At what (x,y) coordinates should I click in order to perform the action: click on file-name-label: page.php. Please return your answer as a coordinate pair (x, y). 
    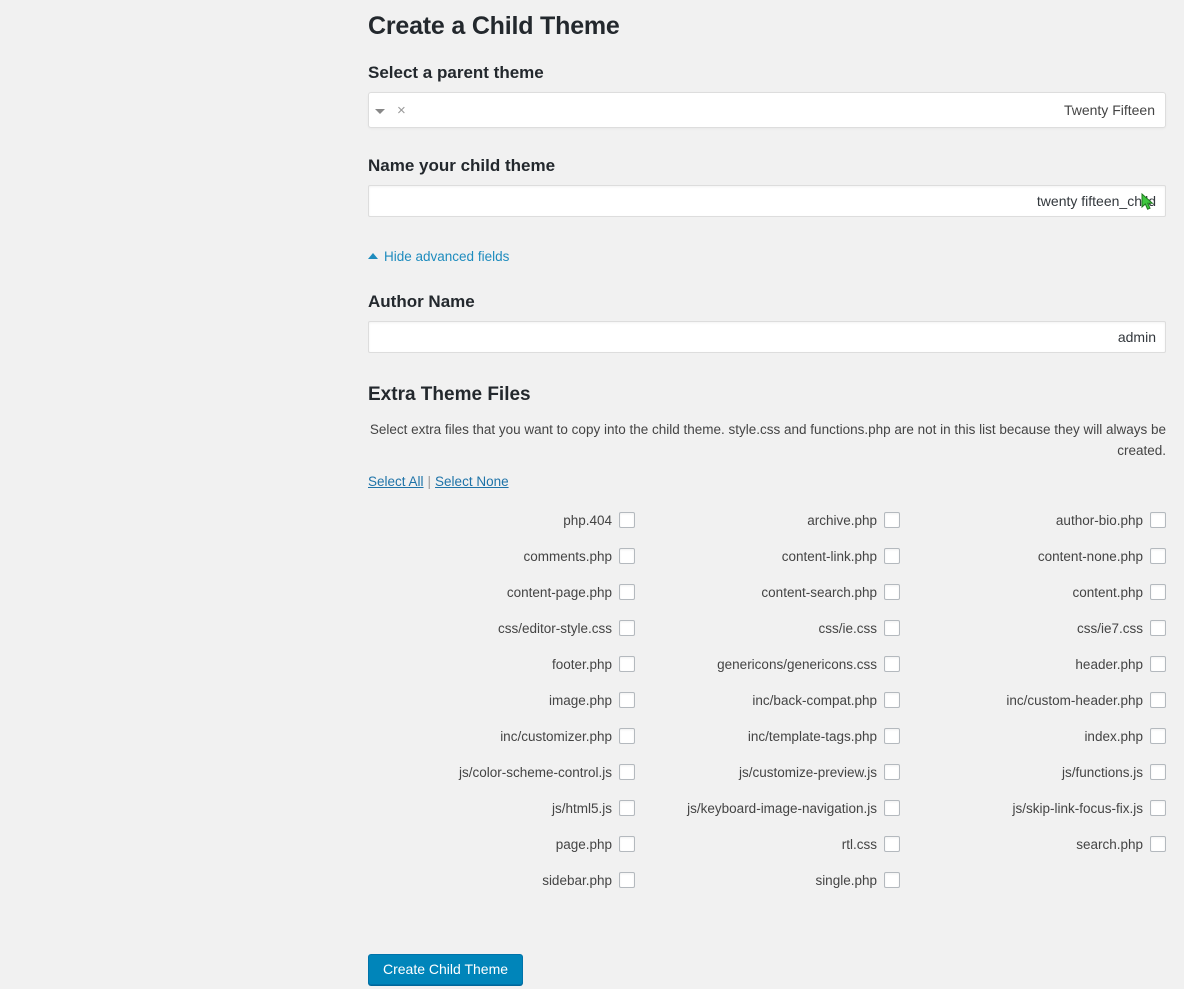
    Looking at the image, I should click on (583, 844).